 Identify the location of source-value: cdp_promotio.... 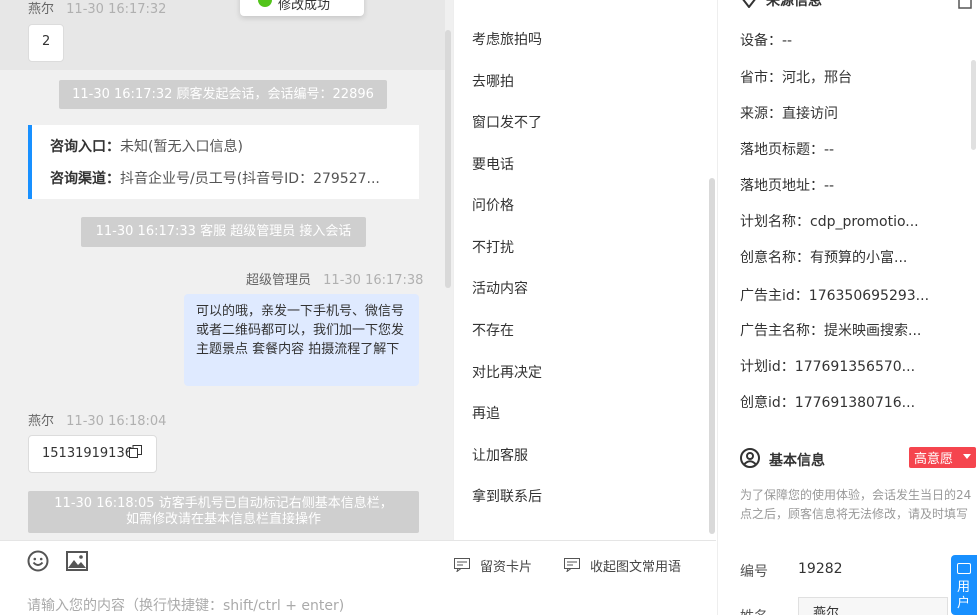
(864, 222).